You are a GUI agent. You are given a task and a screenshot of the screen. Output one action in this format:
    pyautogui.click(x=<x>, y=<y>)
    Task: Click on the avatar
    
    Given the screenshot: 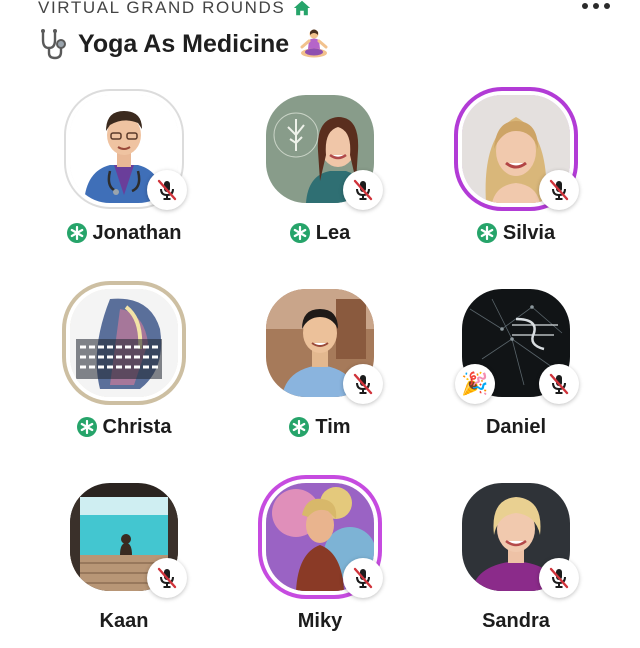 What is the action you would take?
    pyautogui.click(x=124, y=343)
    